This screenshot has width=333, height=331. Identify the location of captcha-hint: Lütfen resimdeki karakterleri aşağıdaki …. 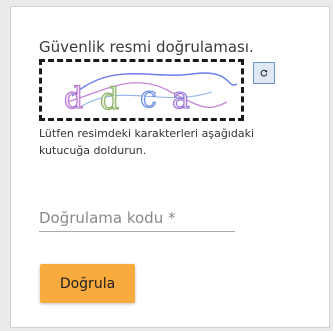
(147, 142).